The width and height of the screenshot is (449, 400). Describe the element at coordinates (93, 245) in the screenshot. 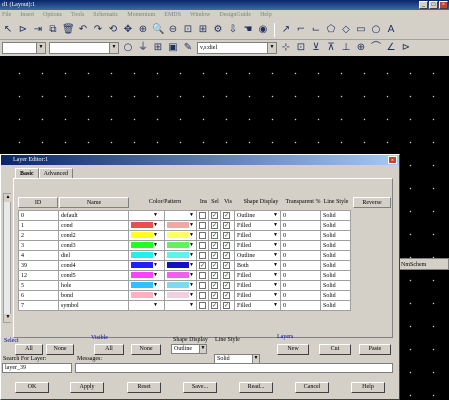

I see `layer-name-cell: cond3` at that location.